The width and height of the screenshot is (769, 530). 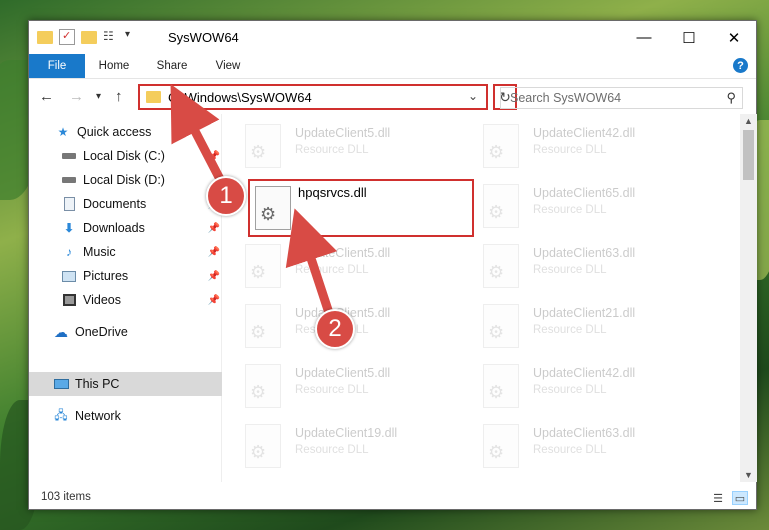 I want to click on address-bar: C:\Windows\SysWOW64 ⌄, so click(x=313, y=97).